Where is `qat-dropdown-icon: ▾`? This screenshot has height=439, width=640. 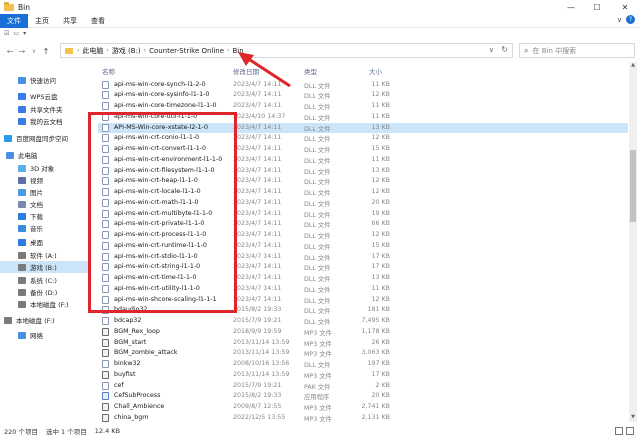 qat-dropdown-icon: ▾ is located at coordinates (24, 33).